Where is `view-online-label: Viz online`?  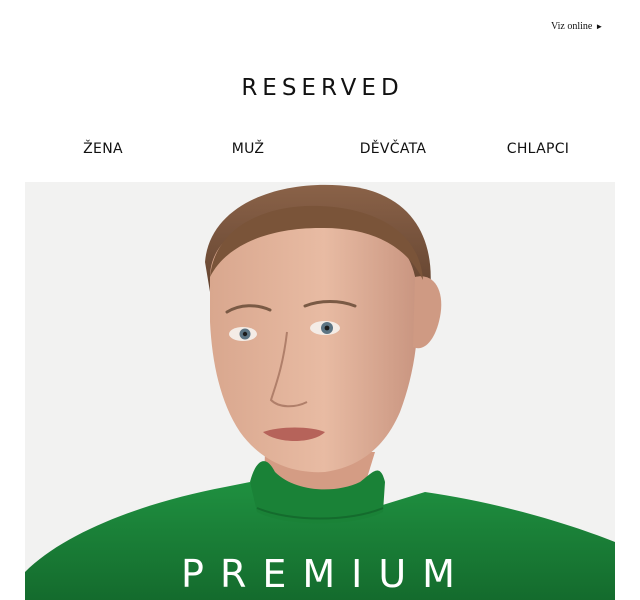 view-online-label: Viz online is located at coordinates (572, 26).